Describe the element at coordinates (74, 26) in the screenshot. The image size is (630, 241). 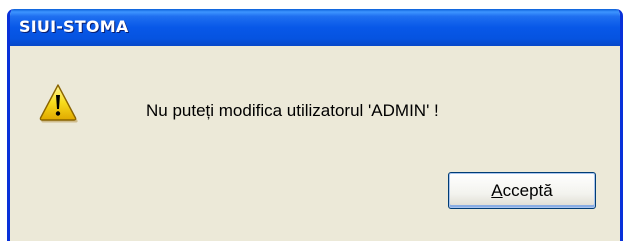
I see `window-title: SIUI-STOMA` at that location.